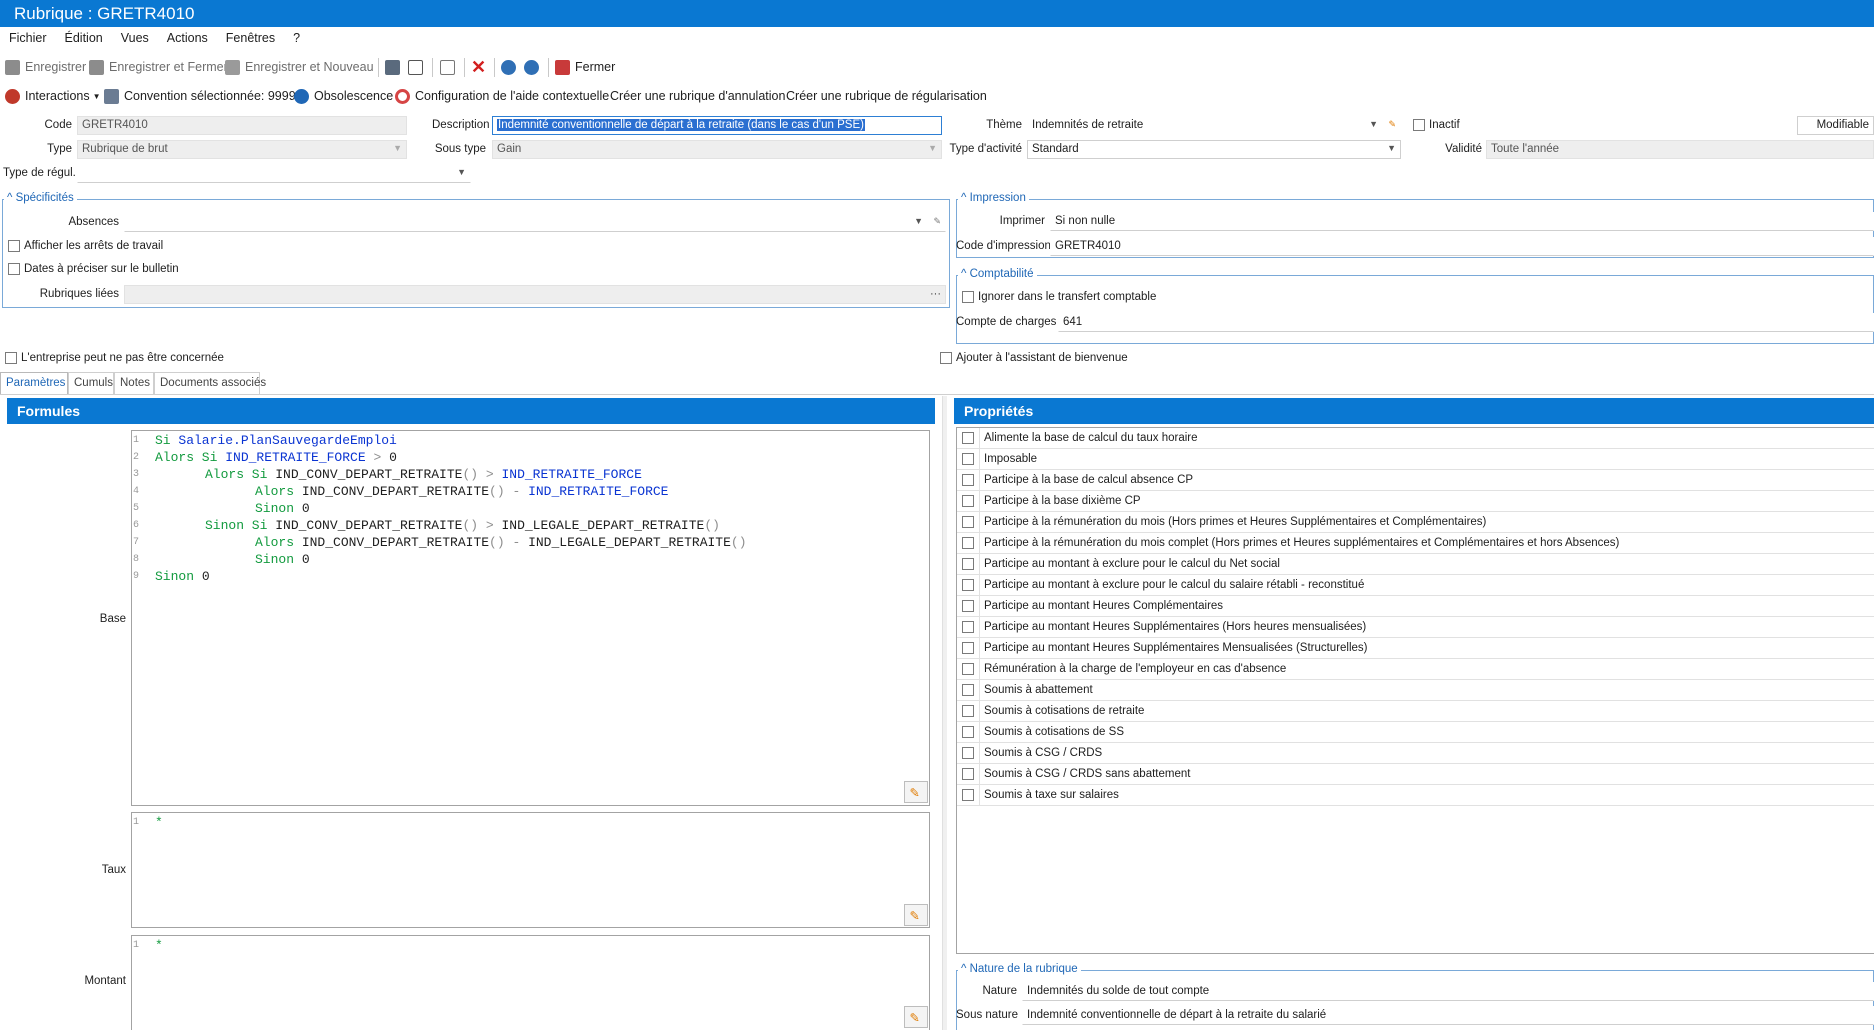 The width and height of the screenshot is (1874, 1030). I want to click on property-row: Soumis à CSG / CRDS sans abattement, so click(1415, 774).